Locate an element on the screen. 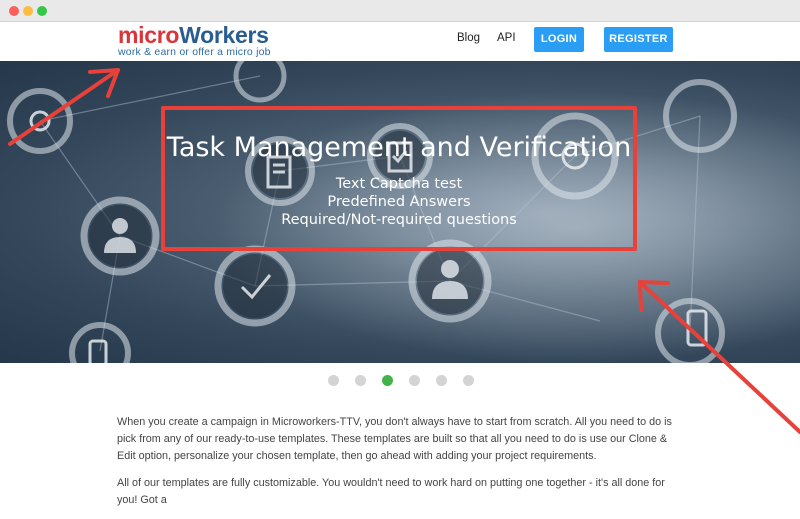 The height and width of the screenshot is (519, 800). register-button: REGISTER is located at coordinates (638, 39).